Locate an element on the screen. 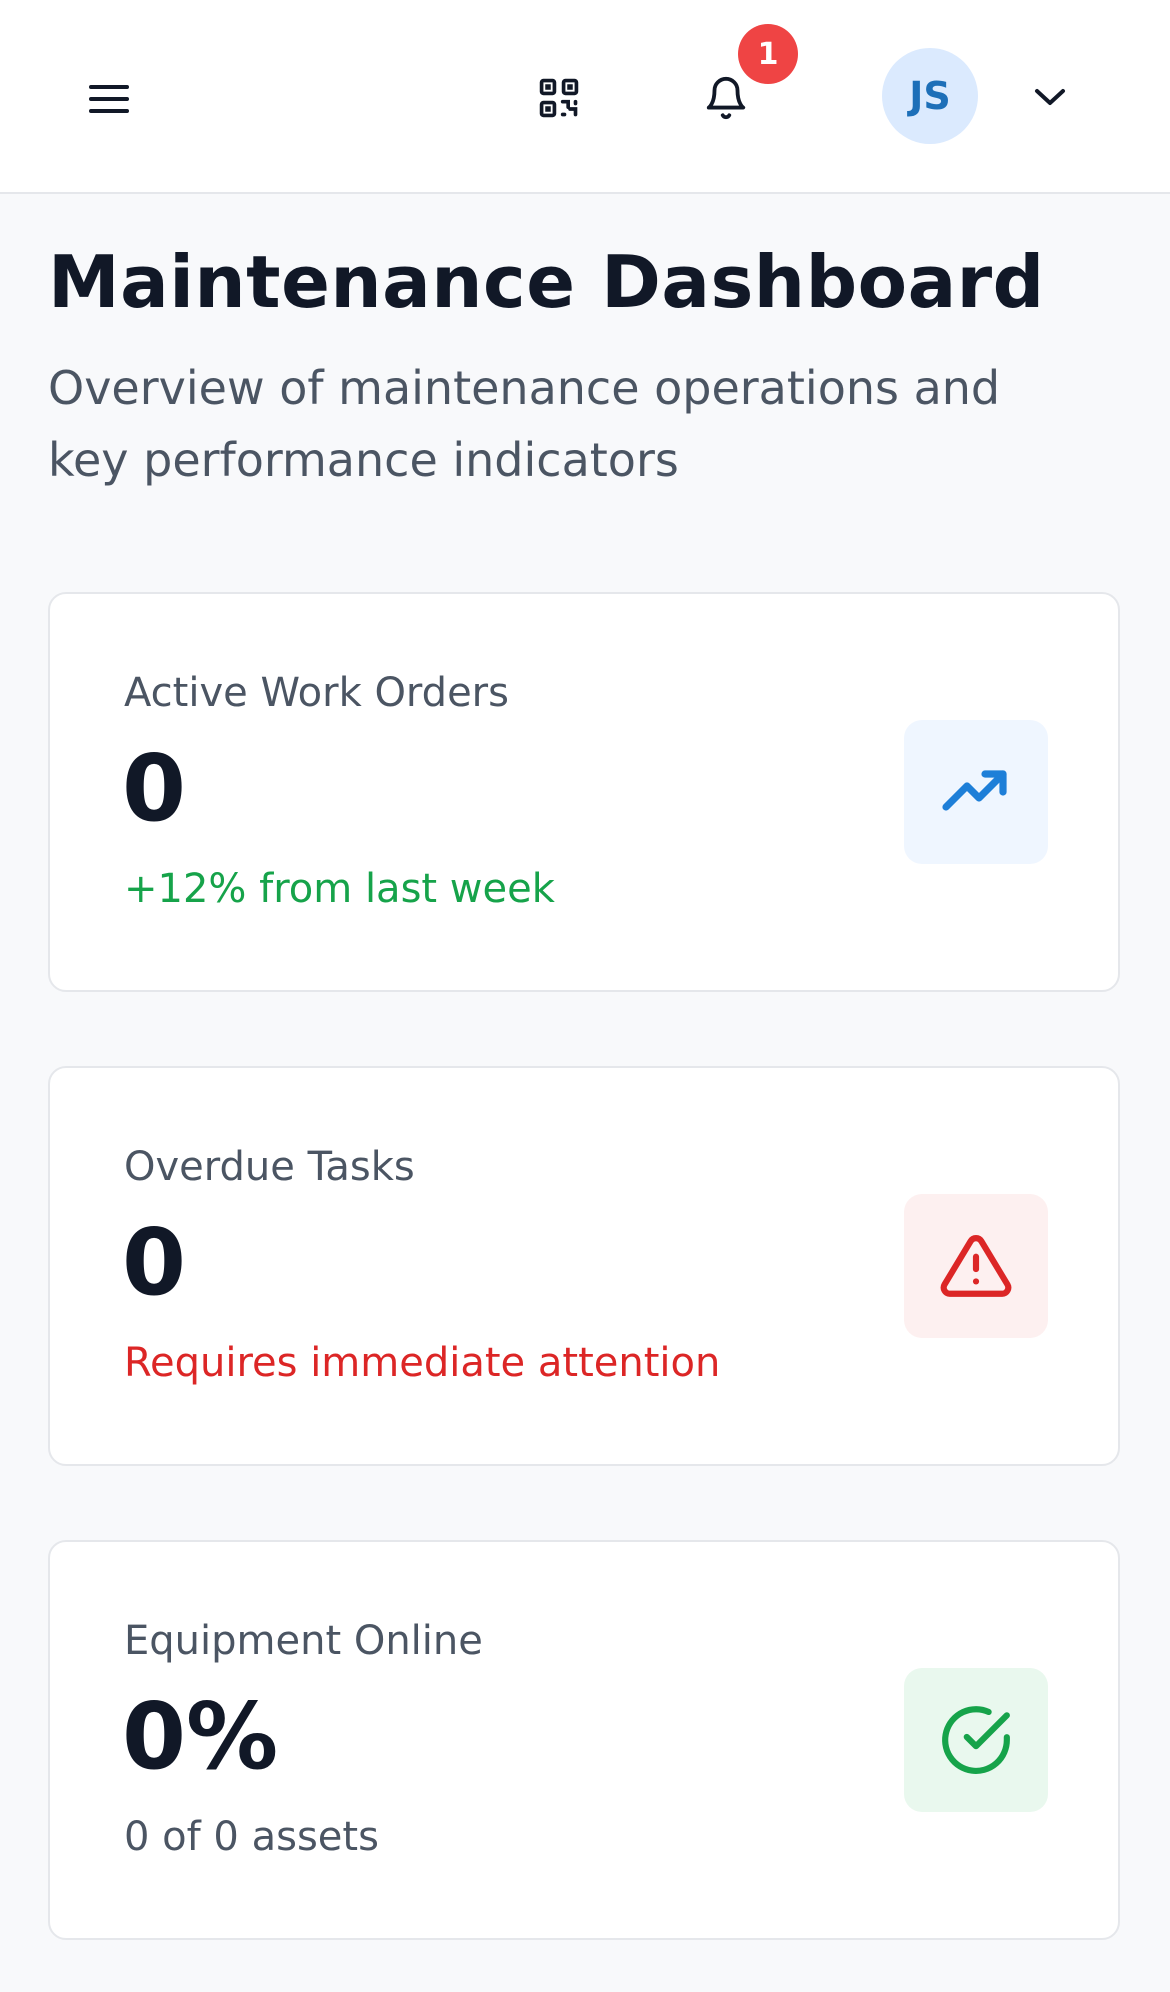  page-title: Maintenance Dashboard is located at coordinates (546, 282).